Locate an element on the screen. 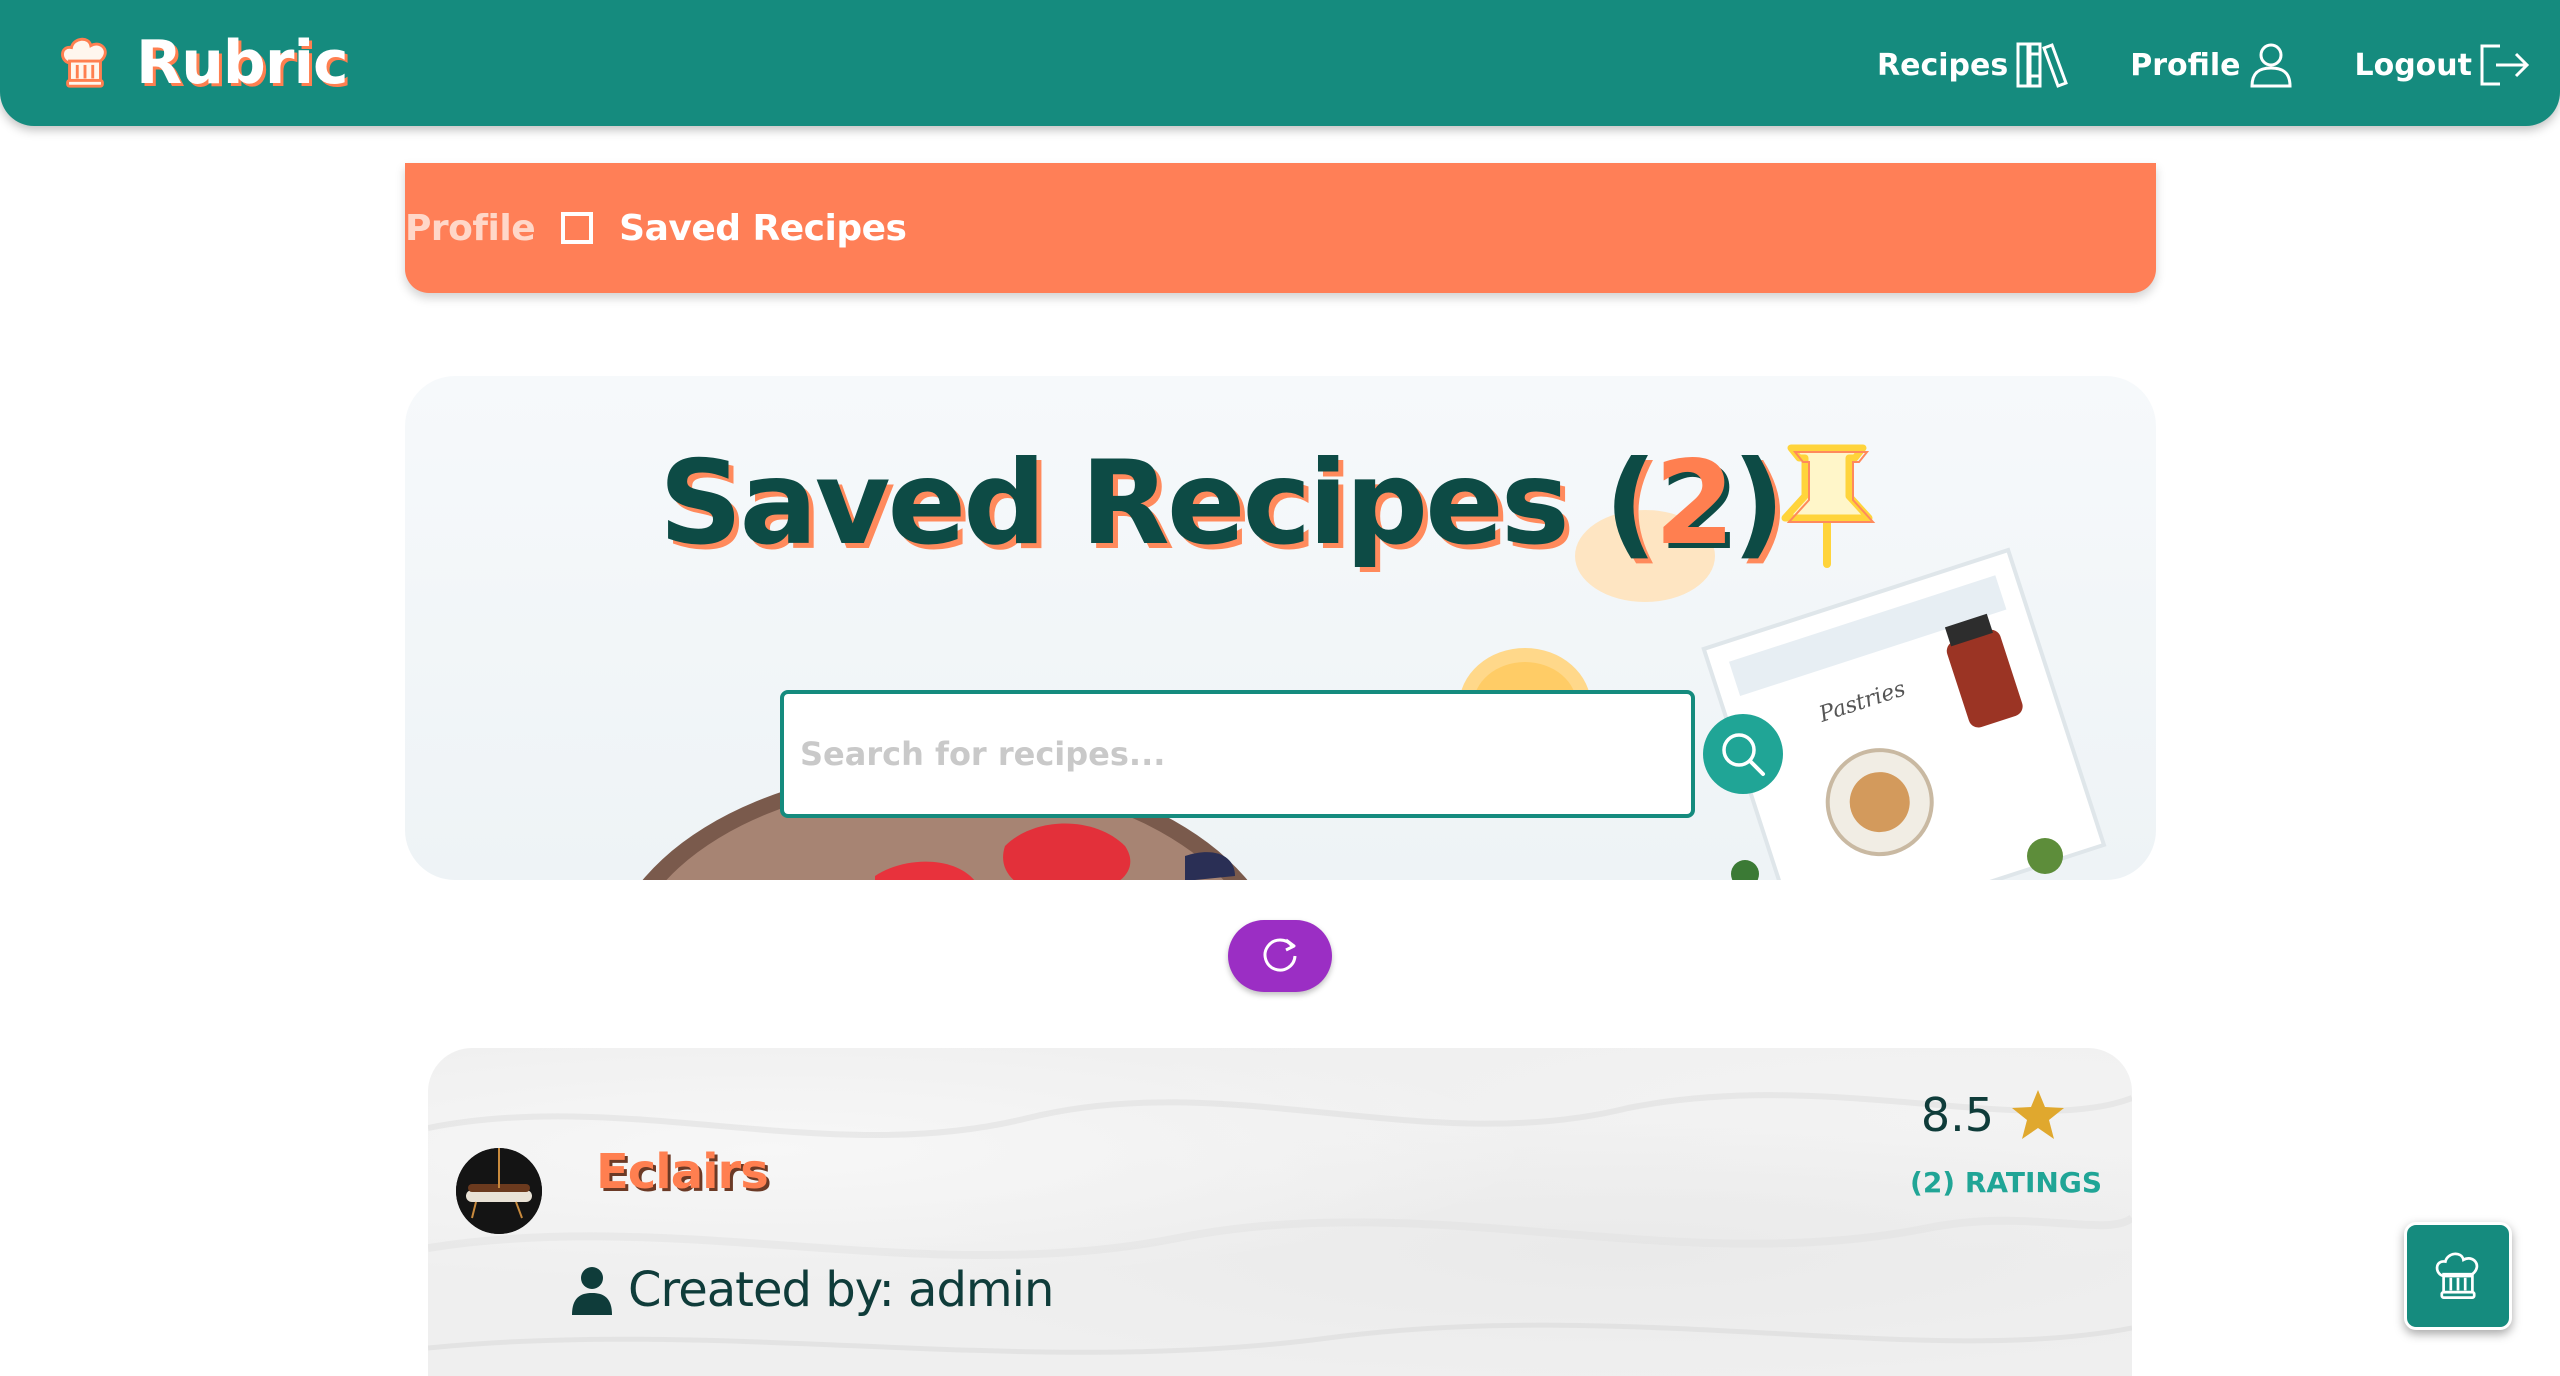  nav-logout-link: Logout is located at coordinates (2443, 65).